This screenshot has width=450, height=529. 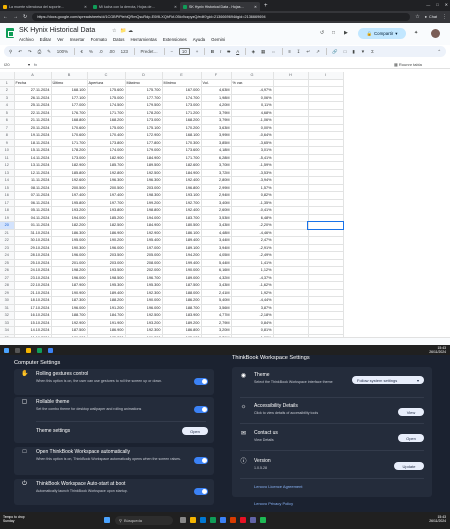 What do you see at coordinates (7, 308) in the screenshot?
I see `row-header: 31` at bounding box center [7, 308].